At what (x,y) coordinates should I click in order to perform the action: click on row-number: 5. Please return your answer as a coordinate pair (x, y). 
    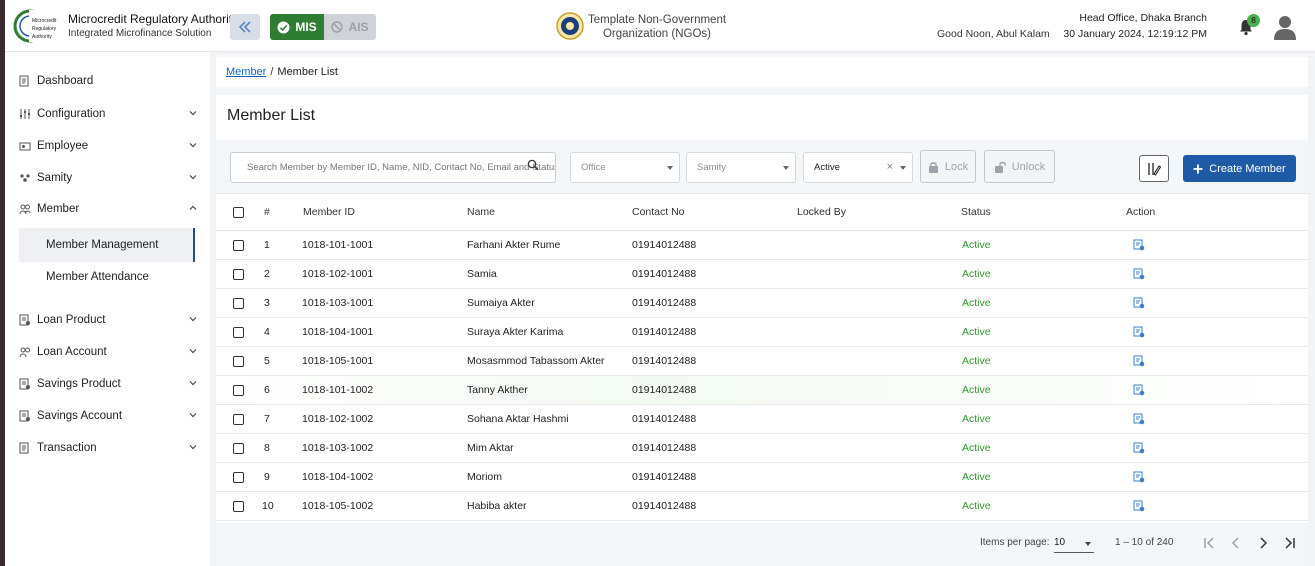
    Looking at the image, I should click on (267, 361).